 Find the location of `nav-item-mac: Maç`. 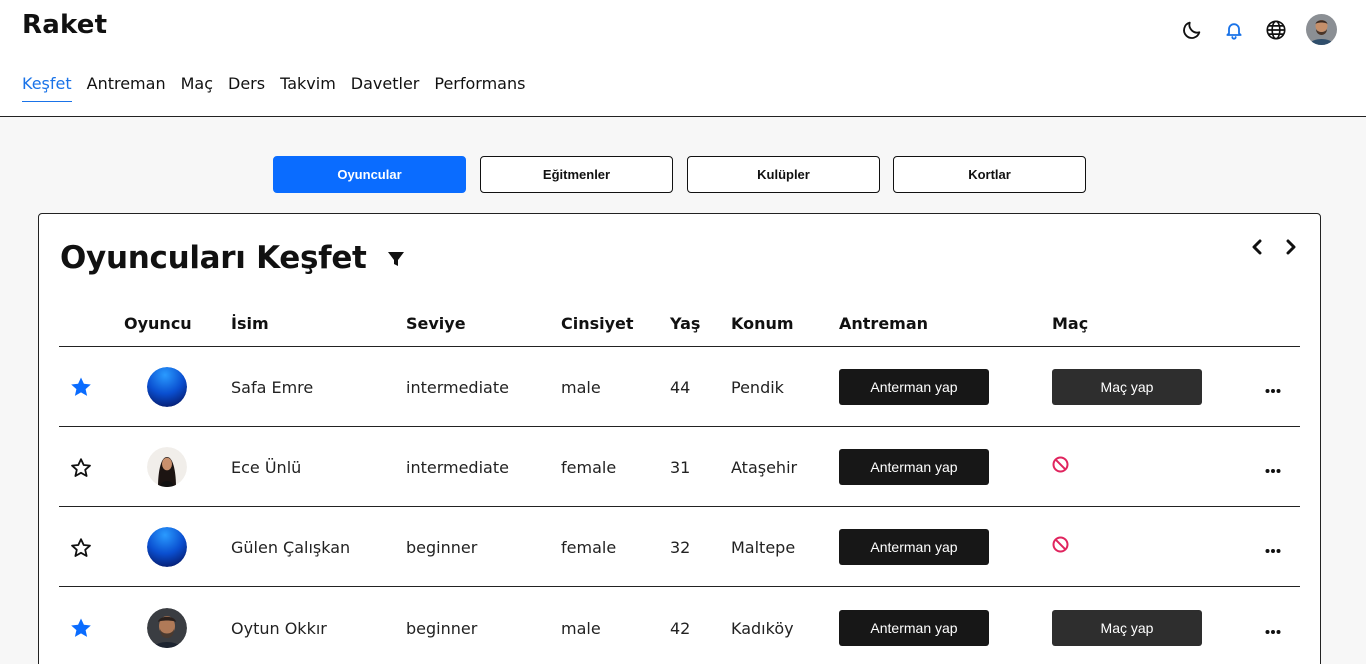

nav-item-mac: Maç is located at coordinates (197, 88).